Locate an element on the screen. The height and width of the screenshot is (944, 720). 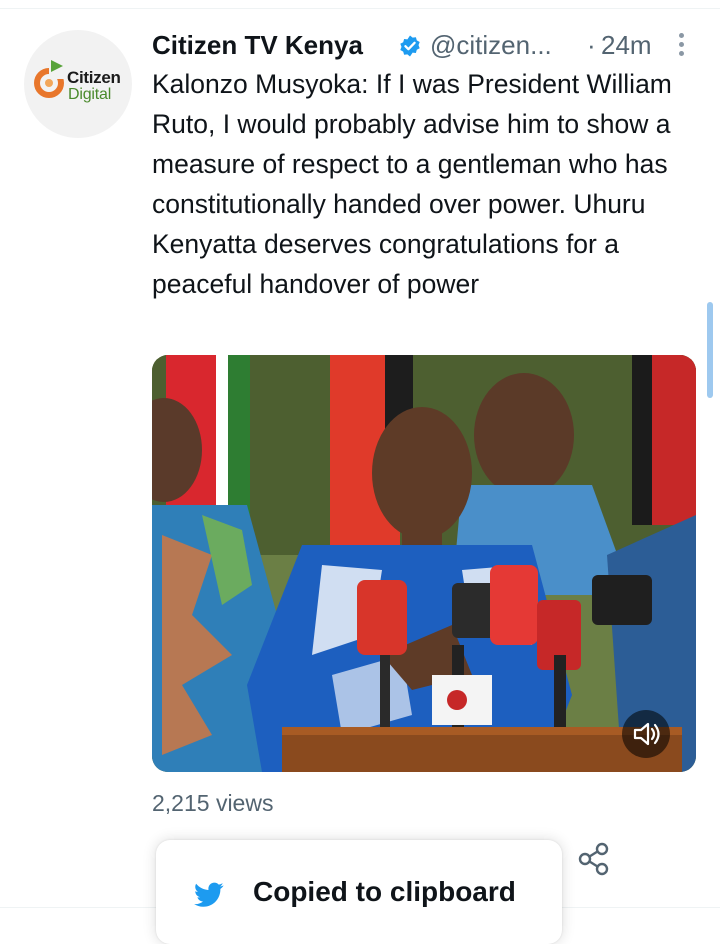
verified-badge-icon is located at coordinates (410, 46).